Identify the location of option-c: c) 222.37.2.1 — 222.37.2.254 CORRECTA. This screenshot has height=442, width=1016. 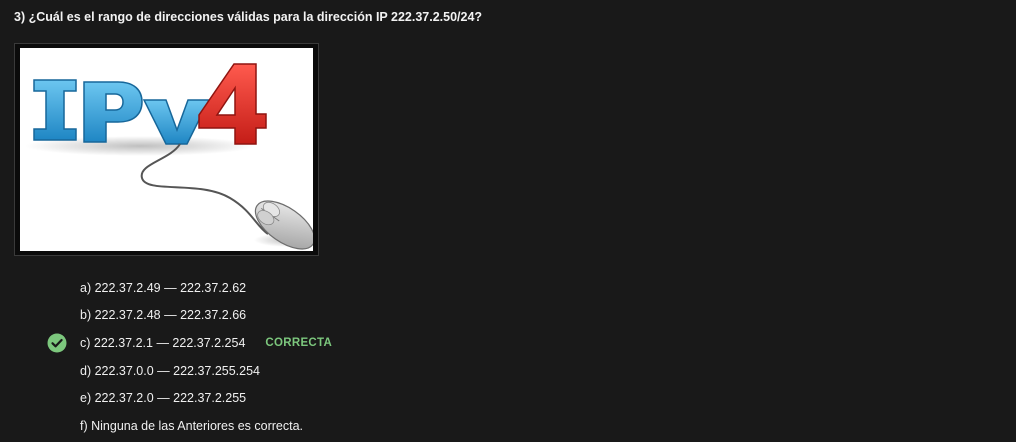
(206, 343).